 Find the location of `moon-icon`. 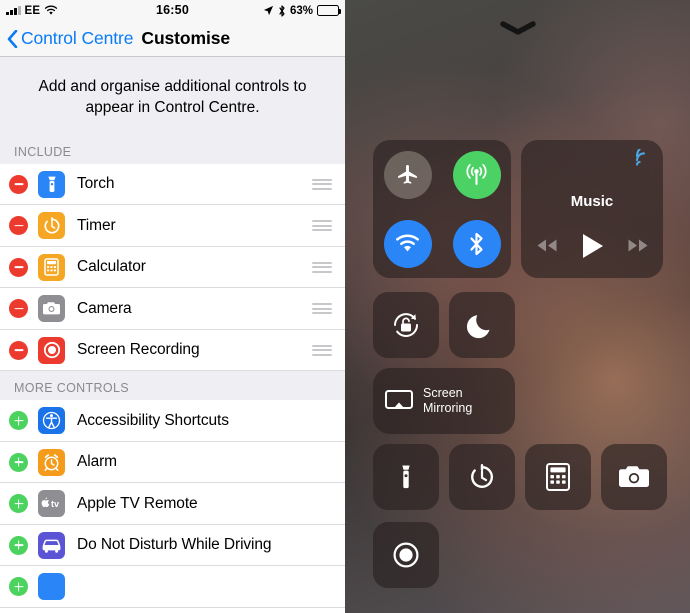

moon-icon is located at coordinates (478, 327).